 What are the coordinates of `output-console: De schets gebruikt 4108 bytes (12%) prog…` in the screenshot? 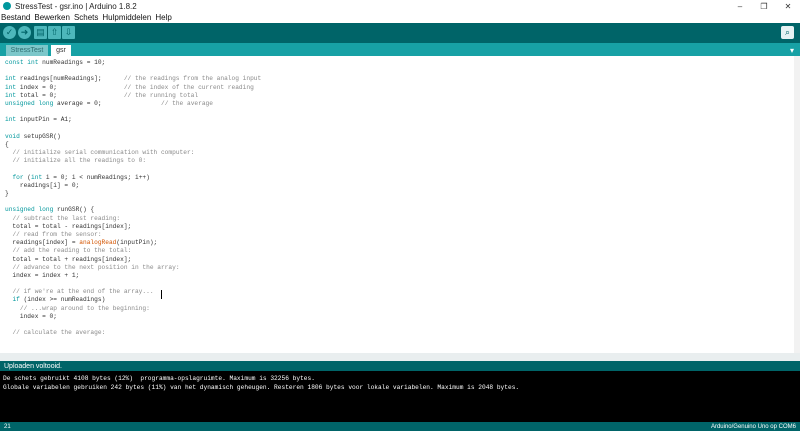 It's located at (400, 396).